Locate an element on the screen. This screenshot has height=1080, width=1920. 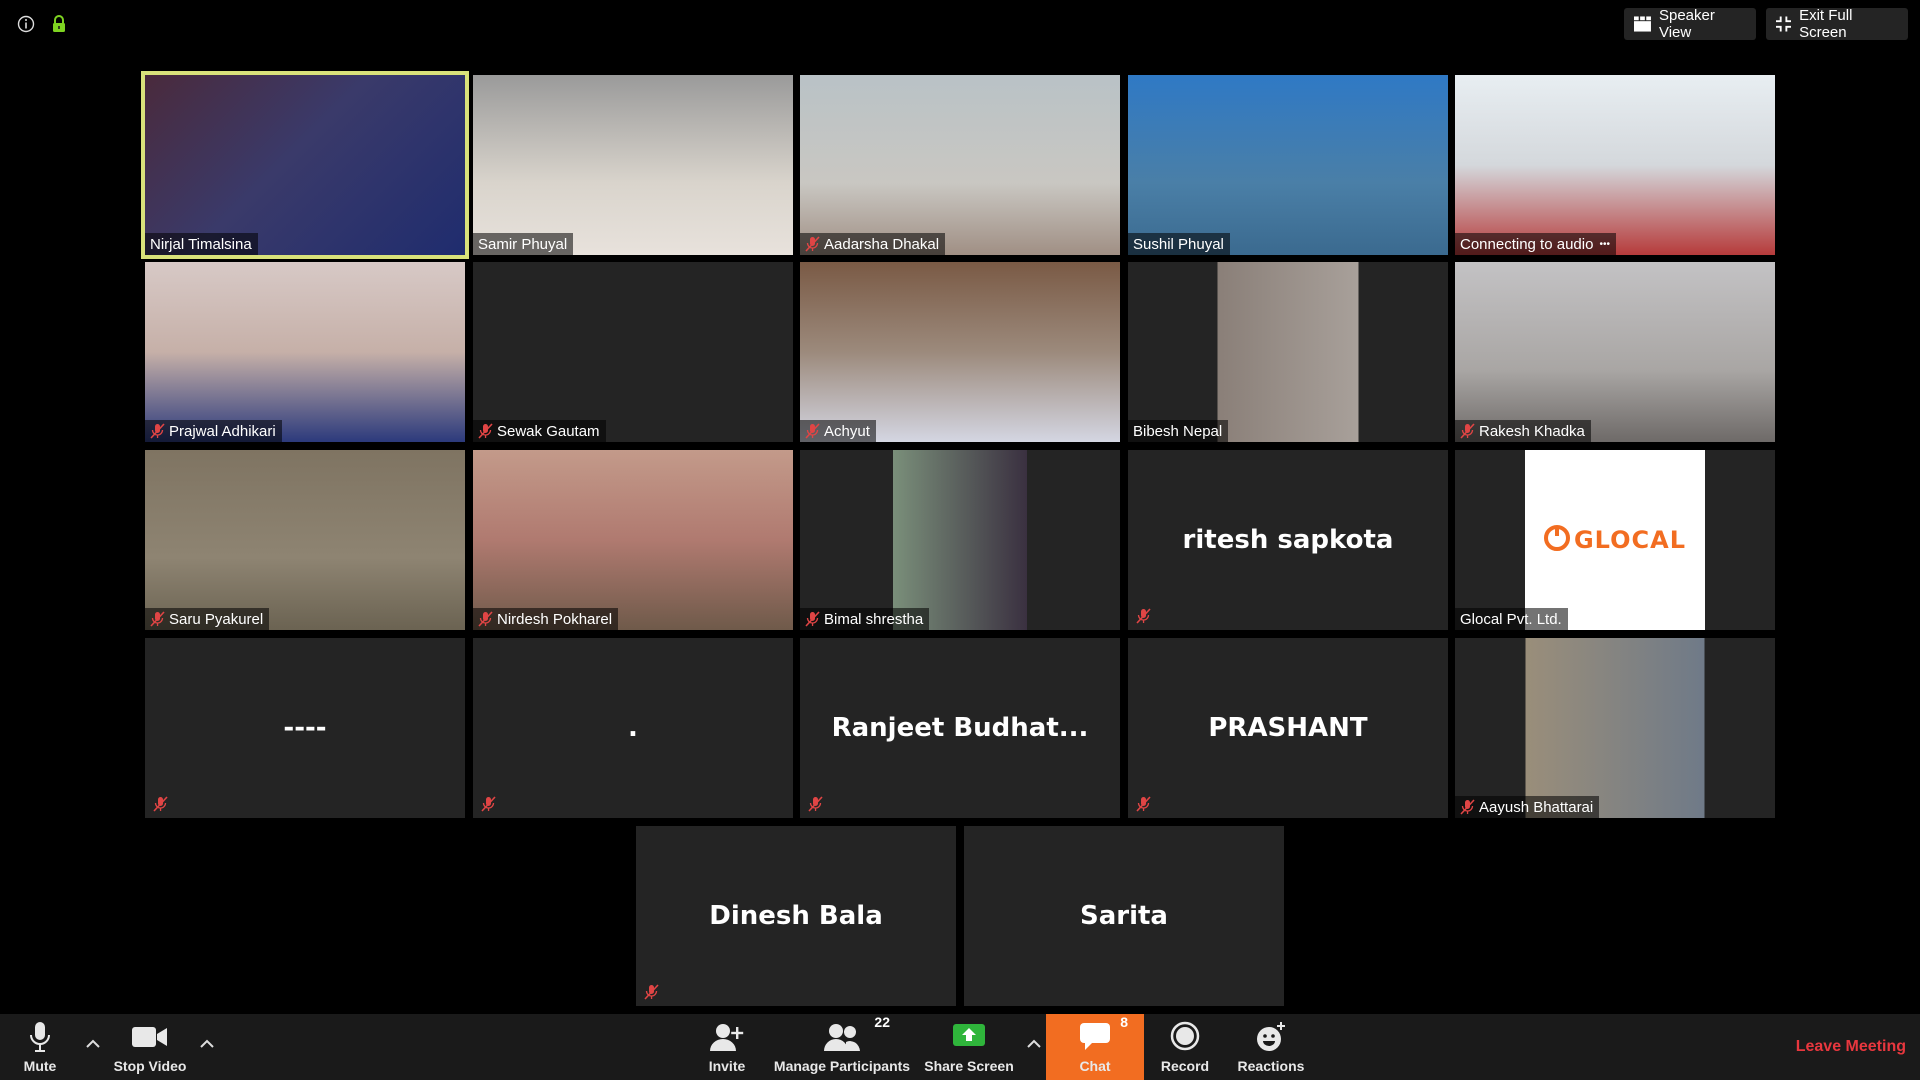
participant-display-name: Sarita is located at coordinates (1124, 916).